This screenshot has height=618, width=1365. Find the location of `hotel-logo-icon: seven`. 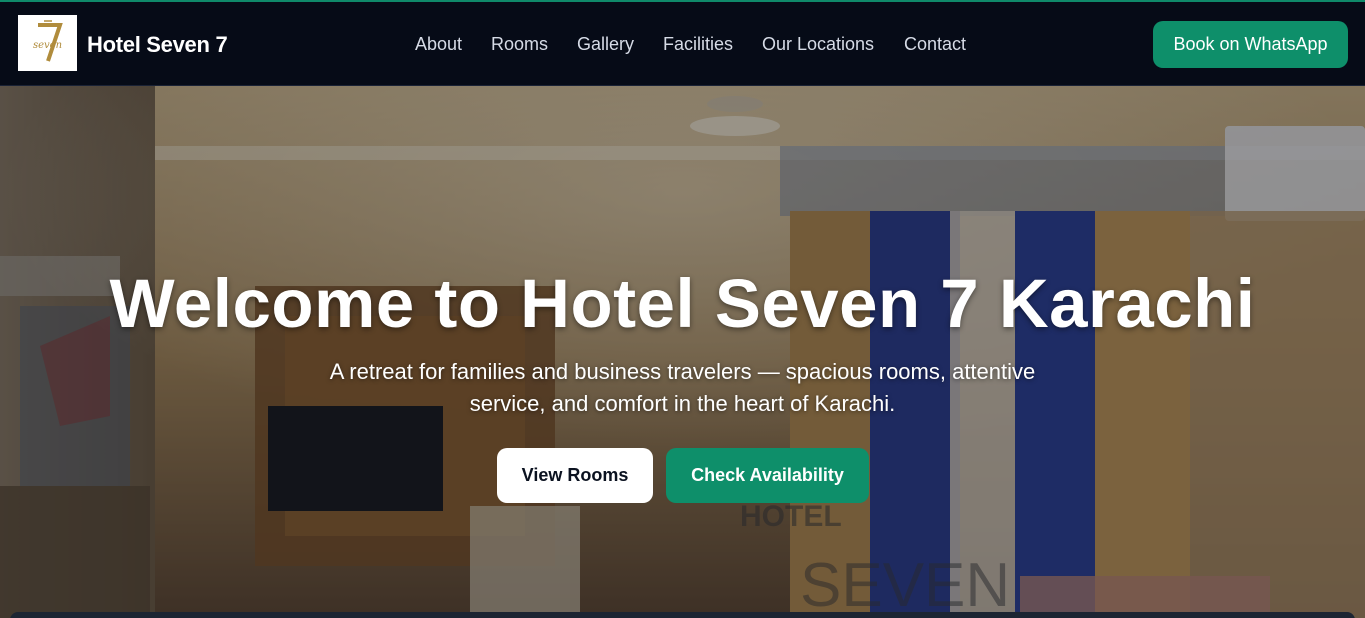

hotel-logo-icon: seven is located at coordinates (47, 43).